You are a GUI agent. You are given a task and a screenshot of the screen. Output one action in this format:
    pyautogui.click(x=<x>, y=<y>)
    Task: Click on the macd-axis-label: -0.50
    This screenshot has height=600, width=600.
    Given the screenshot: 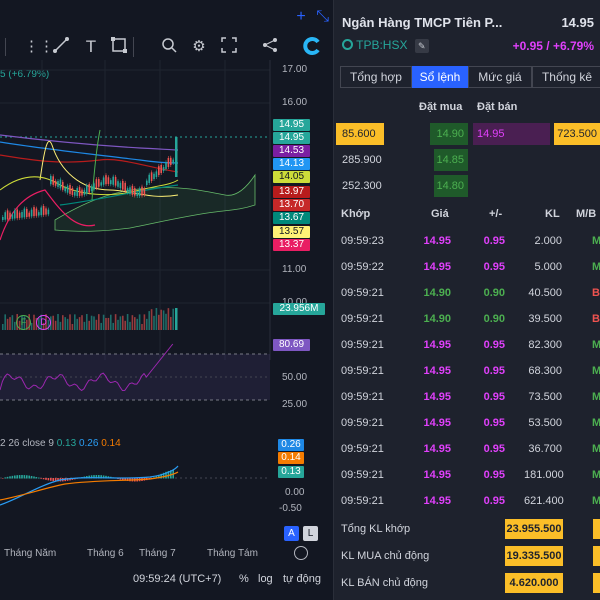 What is the action you would take?
    pyautogui.click(x=290, y=508)
    